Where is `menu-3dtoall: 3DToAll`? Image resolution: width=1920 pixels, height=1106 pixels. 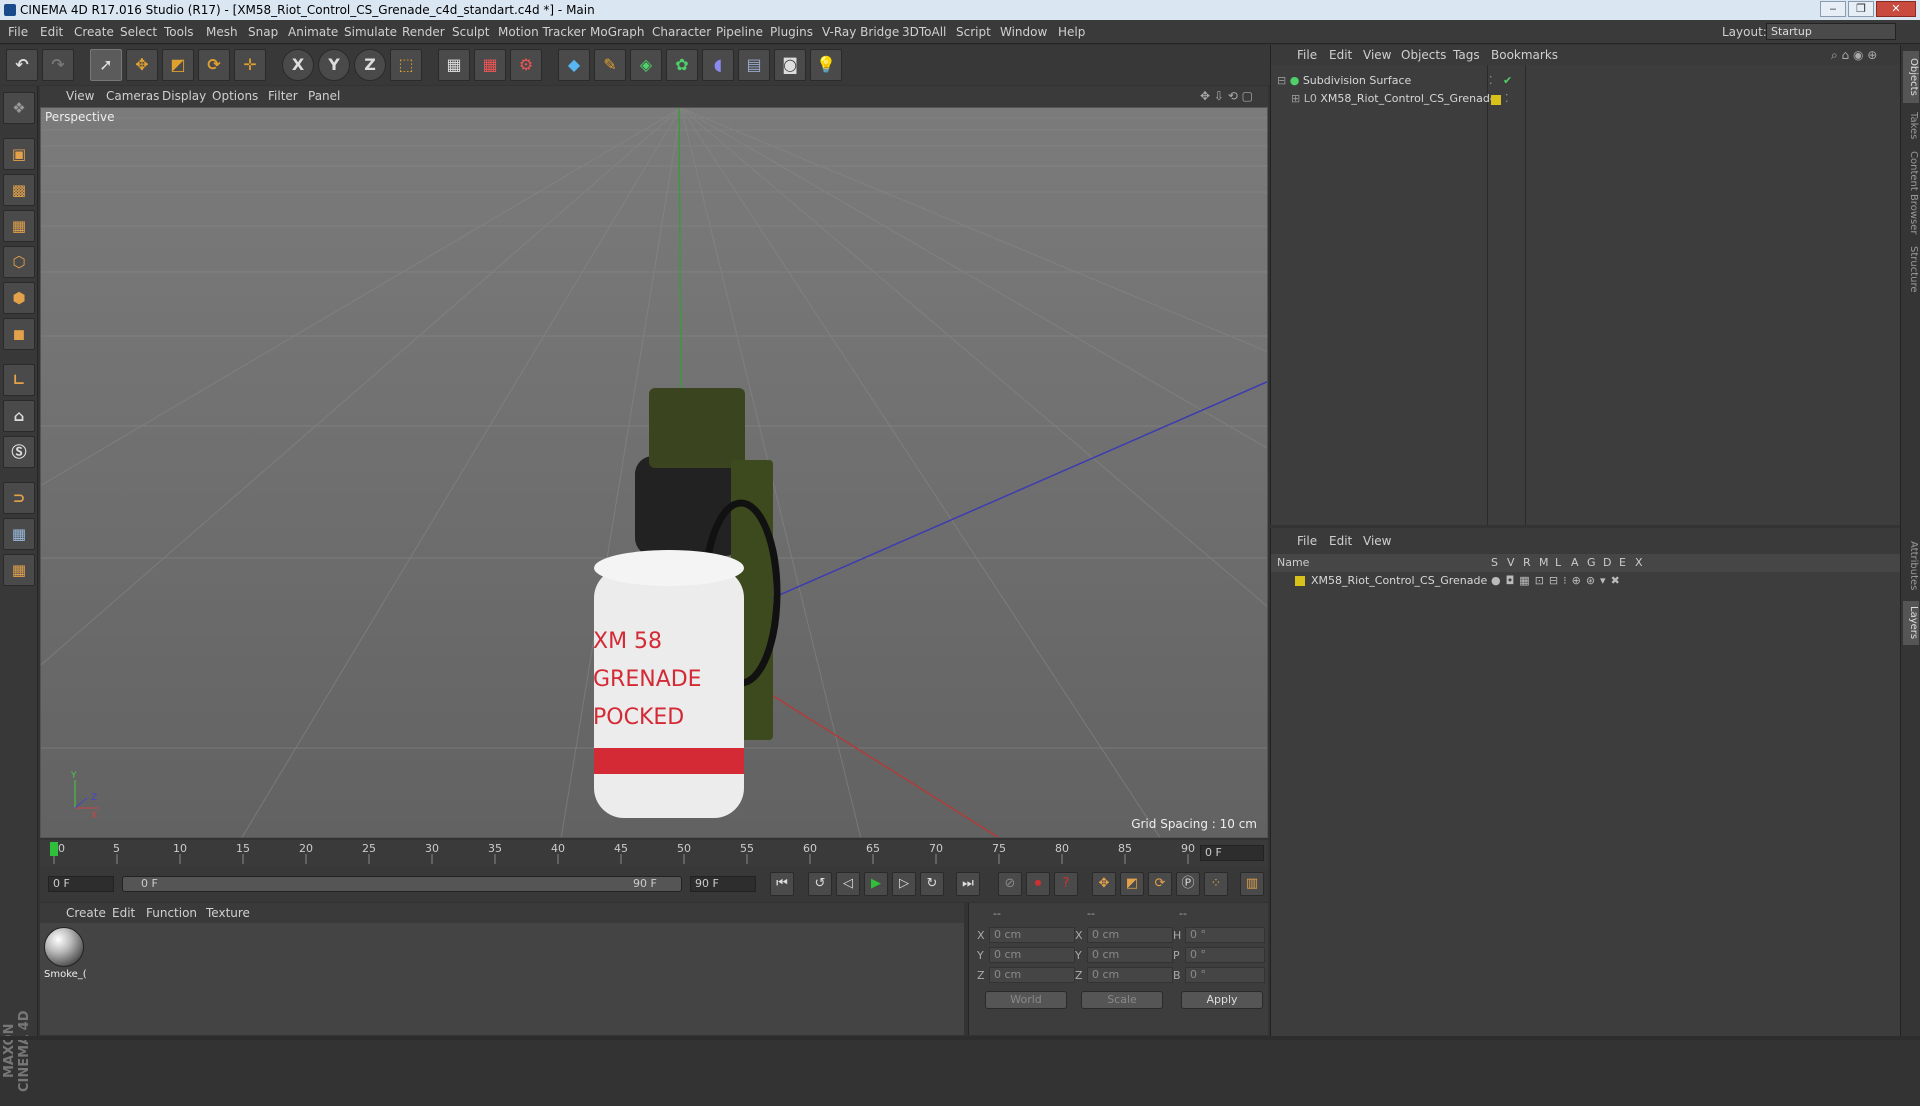 menu-3dtoall: 3DToAll is located at coordinates (924, 32).